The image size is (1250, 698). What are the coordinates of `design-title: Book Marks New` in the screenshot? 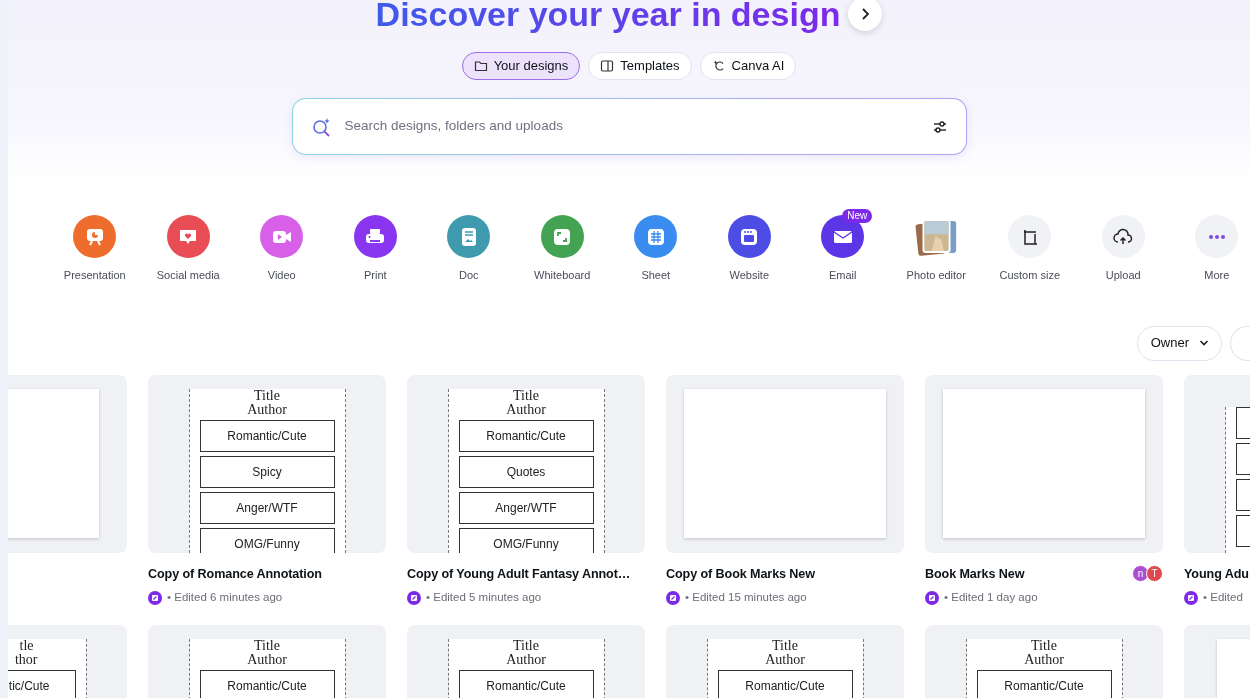 It's located at (975, 574).